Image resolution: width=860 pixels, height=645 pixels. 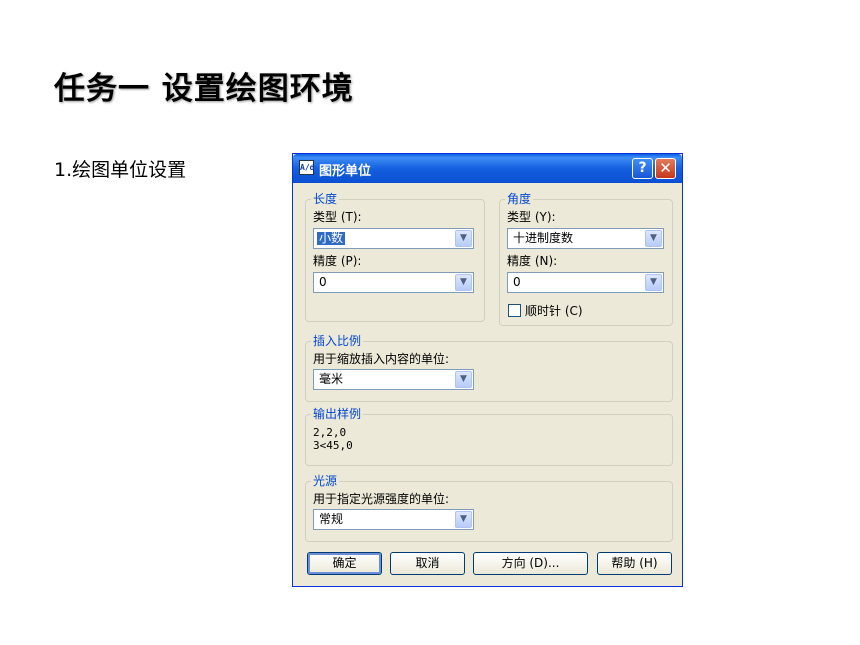 What do you see at coordinates (585, 282) in the screenshot?
I see `angle-precision-dropdown: 0 ▼` at bounding box center [585, 282].